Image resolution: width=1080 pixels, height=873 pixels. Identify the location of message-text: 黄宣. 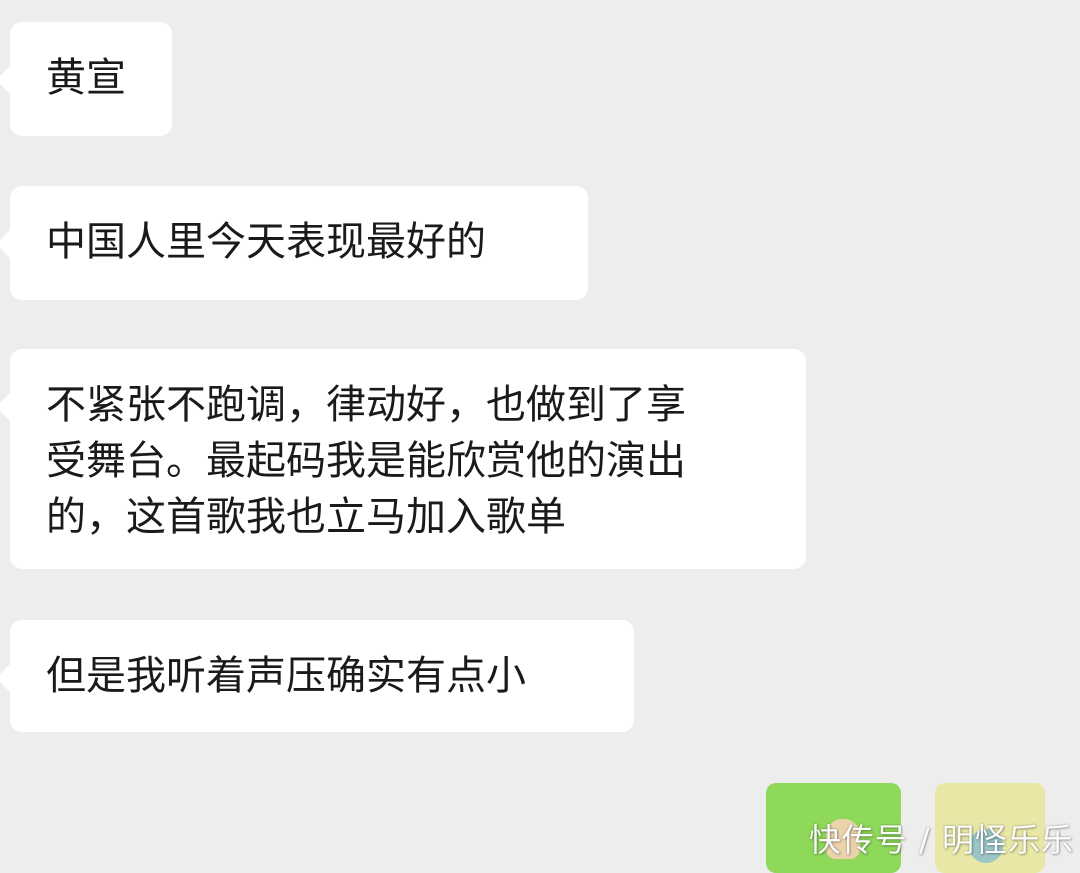
(86, 78).